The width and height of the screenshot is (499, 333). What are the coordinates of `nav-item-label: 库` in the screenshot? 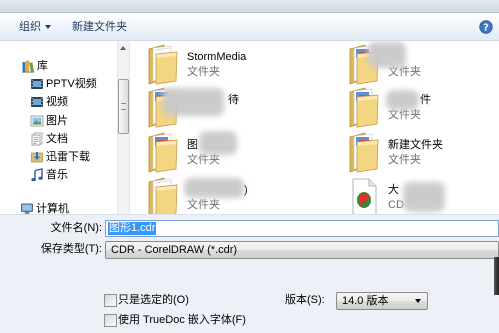 It's located at (42, 66).